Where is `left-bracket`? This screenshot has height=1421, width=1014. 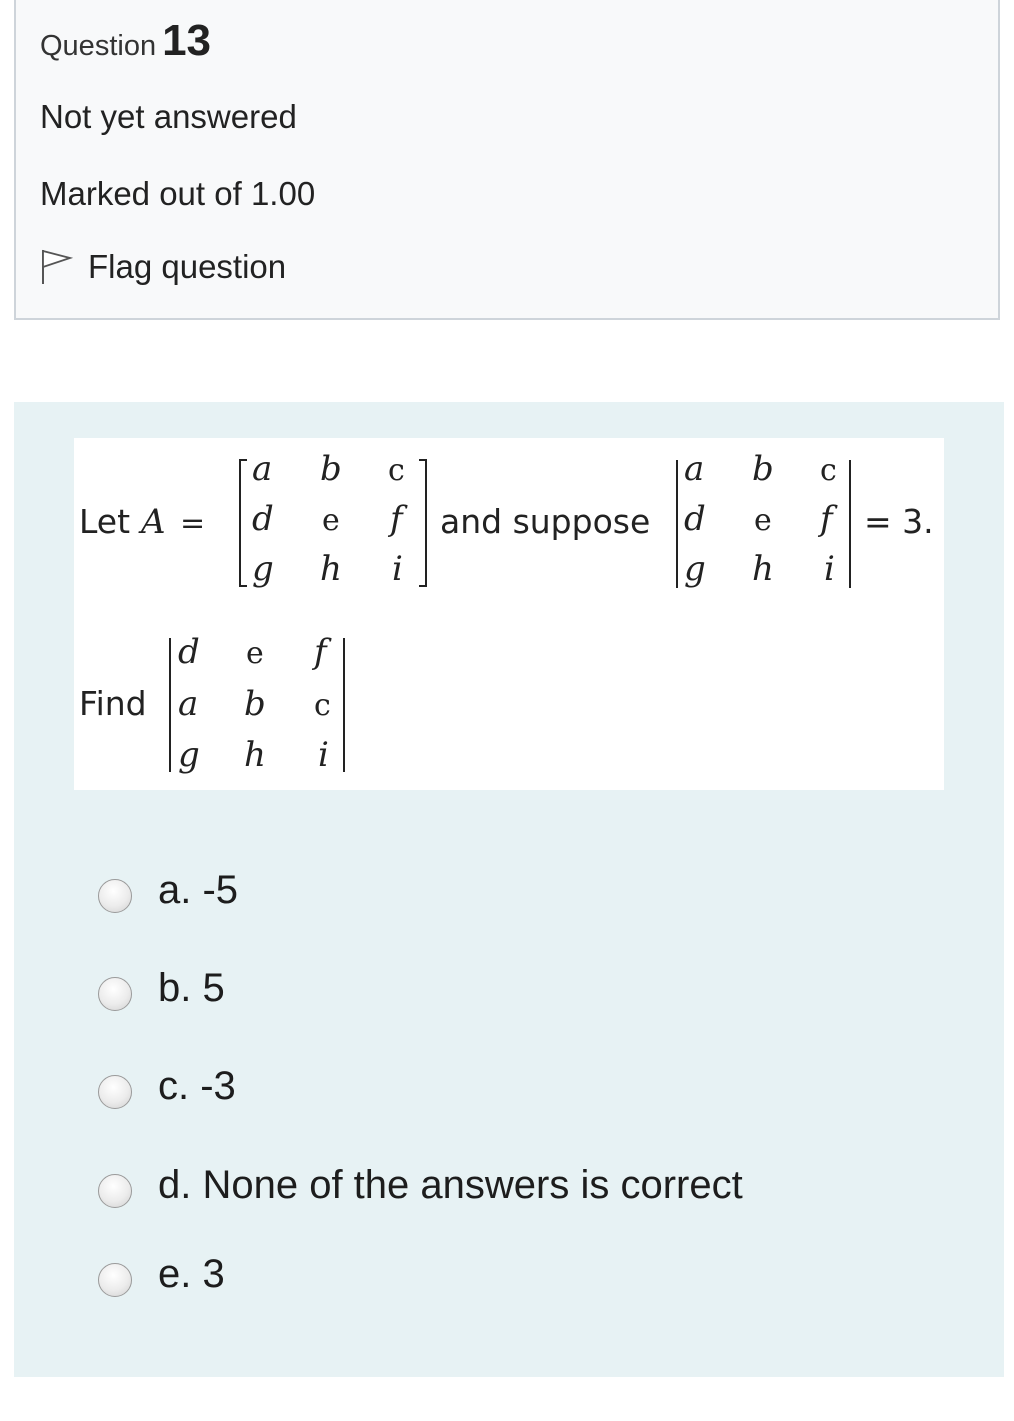
left-bracket is located at coordinates (243, 523).